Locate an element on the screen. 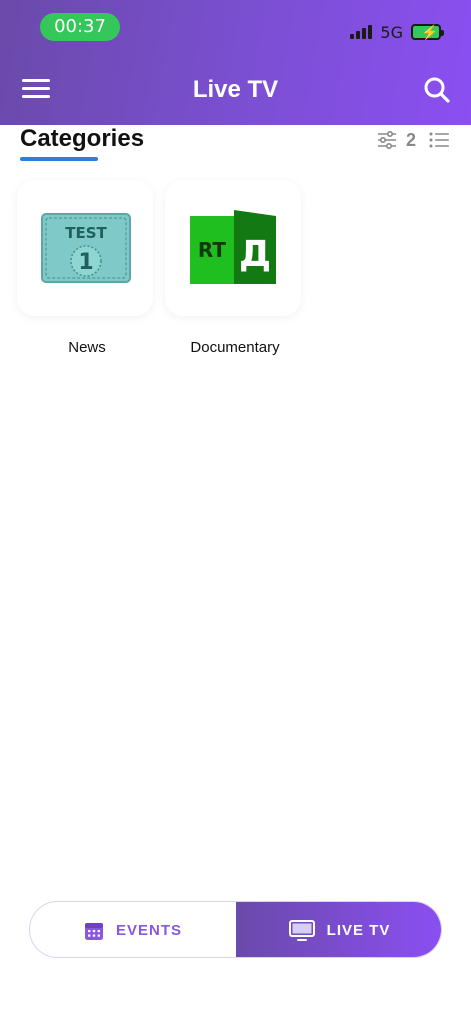  tab-events: EVENTS is located at coordinates (133, 929).